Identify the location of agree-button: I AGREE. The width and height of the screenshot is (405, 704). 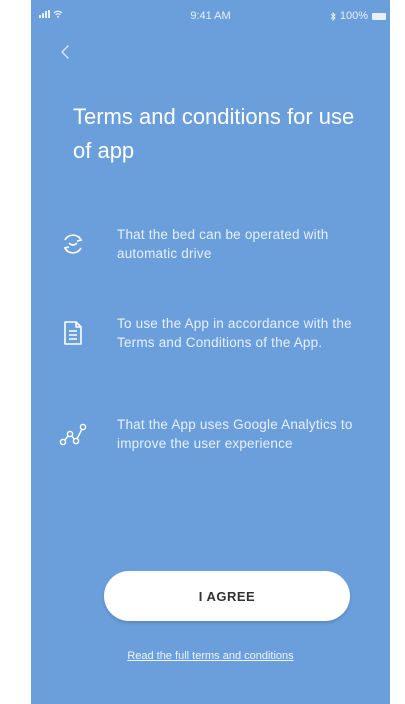
(227, 596).